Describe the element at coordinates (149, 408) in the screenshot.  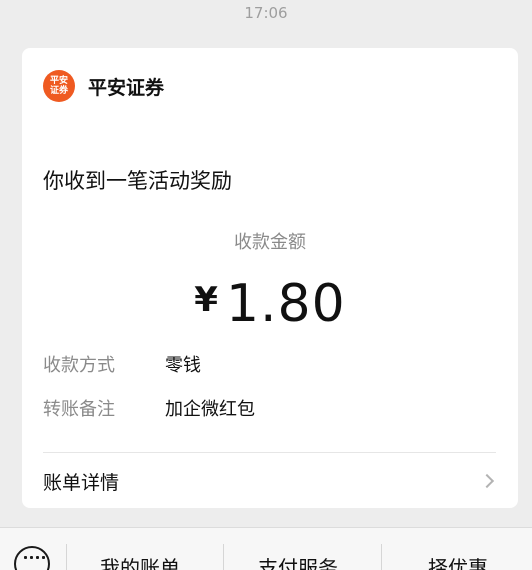
I see `note-row: 转账备注 加企微红包` at that location.